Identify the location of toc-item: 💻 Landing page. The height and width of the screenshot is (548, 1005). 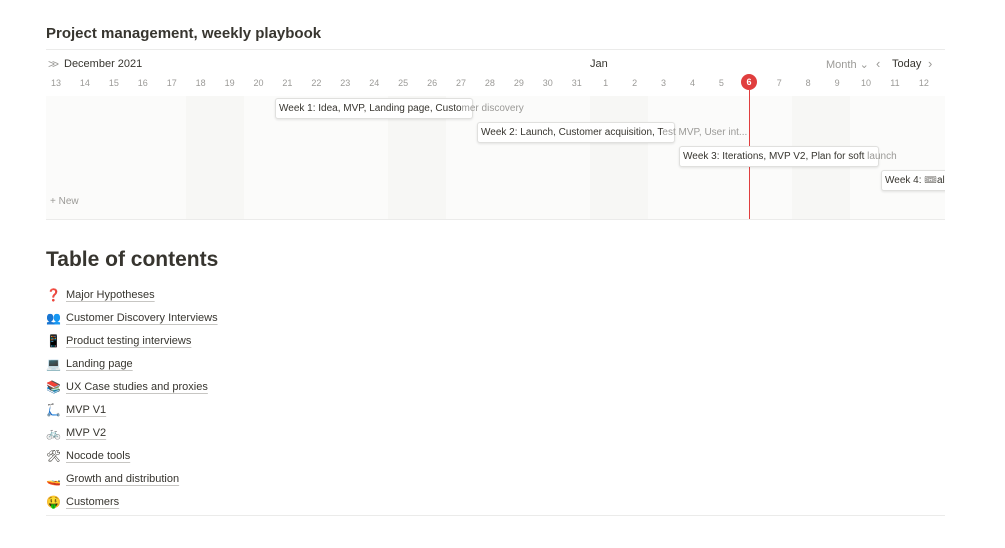
(132, 363).